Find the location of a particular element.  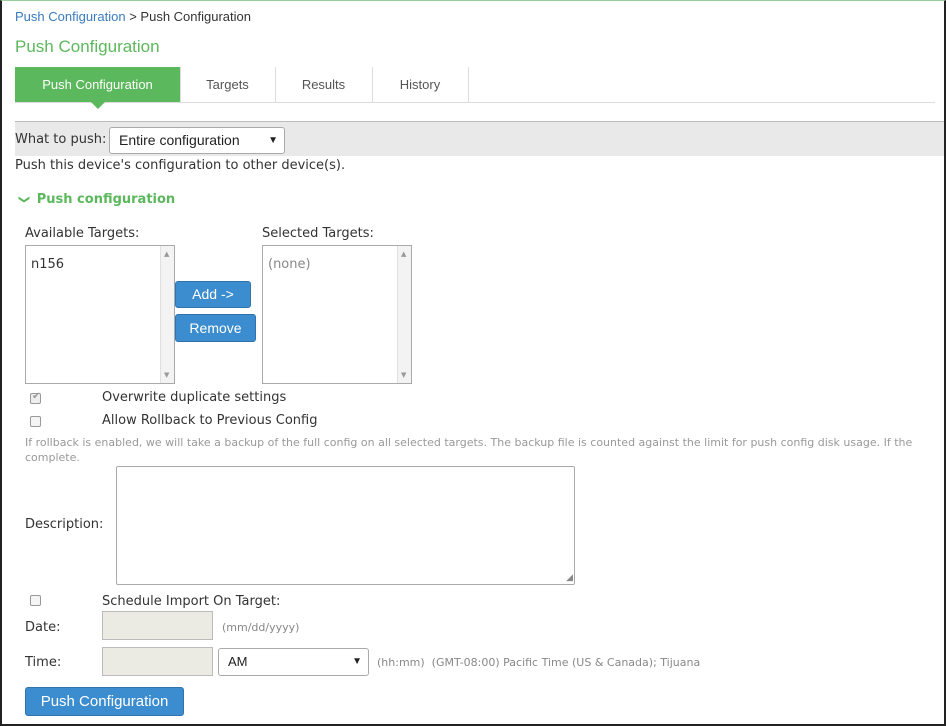

tab-history: History is located at coordinates (420, 84).